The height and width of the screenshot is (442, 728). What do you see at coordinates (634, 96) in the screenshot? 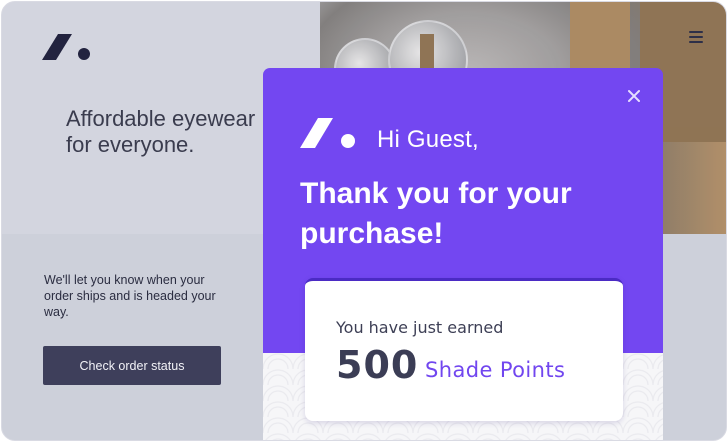
I see `close-icon` at bounding box center [634, 96].